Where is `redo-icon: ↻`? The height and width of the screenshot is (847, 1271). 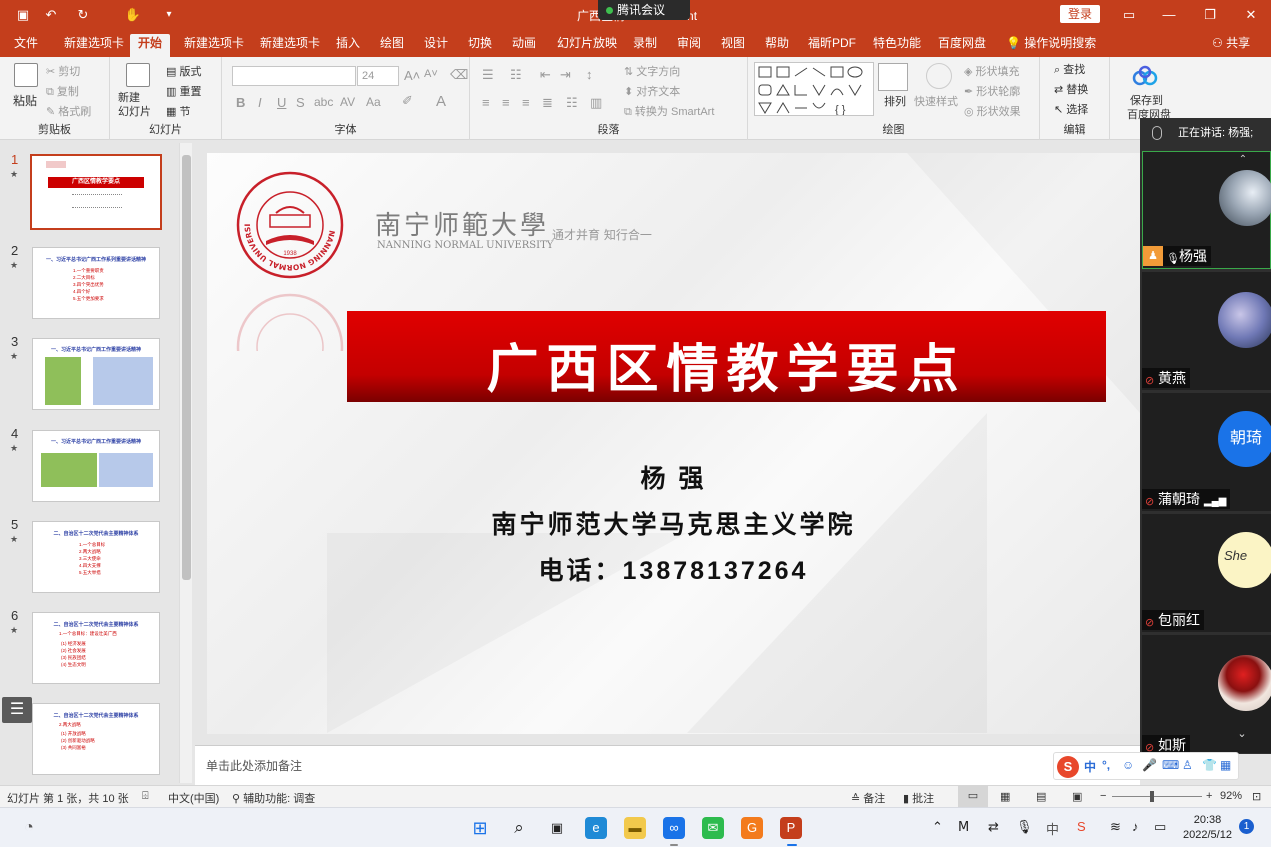
redo-icon: ↻ is located at coordinates (83, 15).